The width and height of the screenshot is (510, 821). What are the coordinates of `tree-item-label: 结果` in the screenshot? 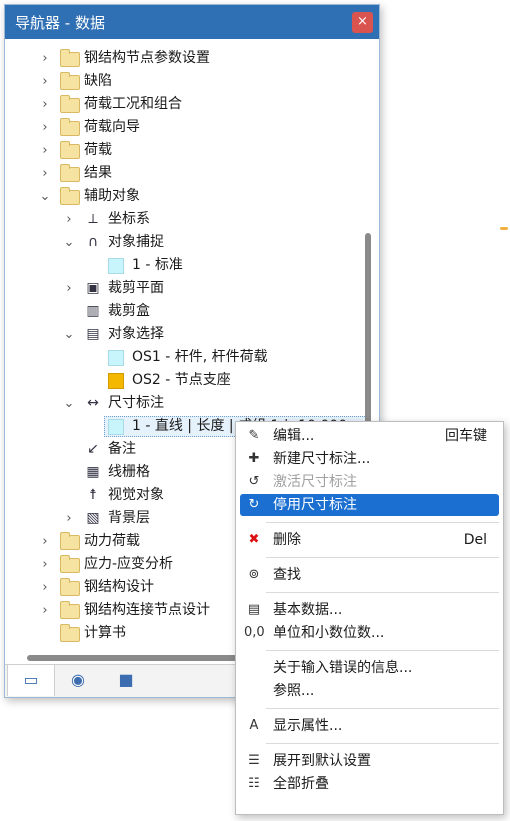 It's located at (98, 173).